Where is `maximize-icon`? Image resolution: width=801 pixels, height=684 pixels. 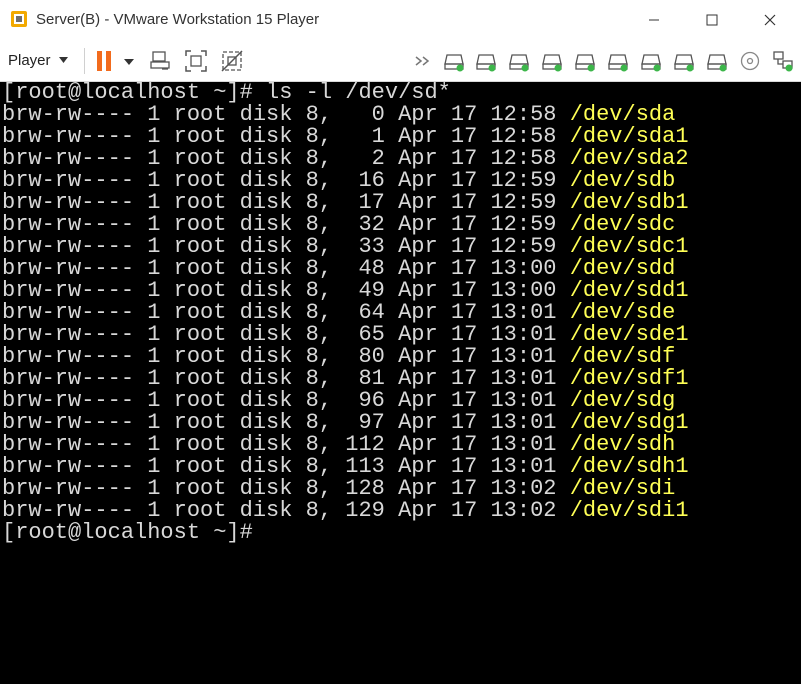 maximize-icon is located at coordinates (712, 20).